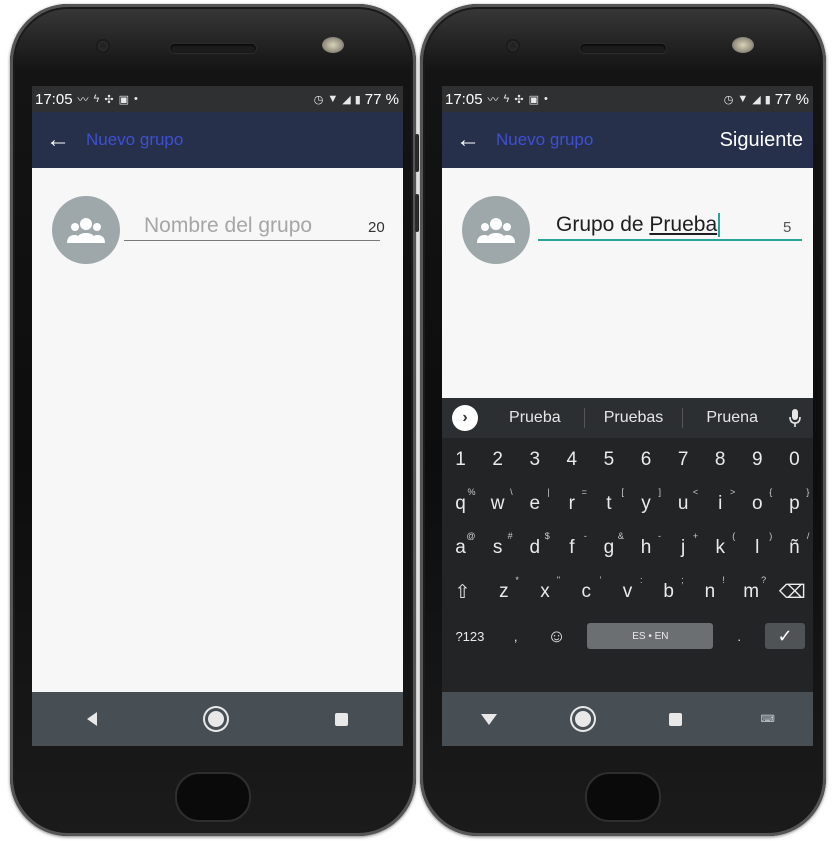 This screenshot has height=841, width=836. I want to click on key-letter-label: k, so click(720, 547).